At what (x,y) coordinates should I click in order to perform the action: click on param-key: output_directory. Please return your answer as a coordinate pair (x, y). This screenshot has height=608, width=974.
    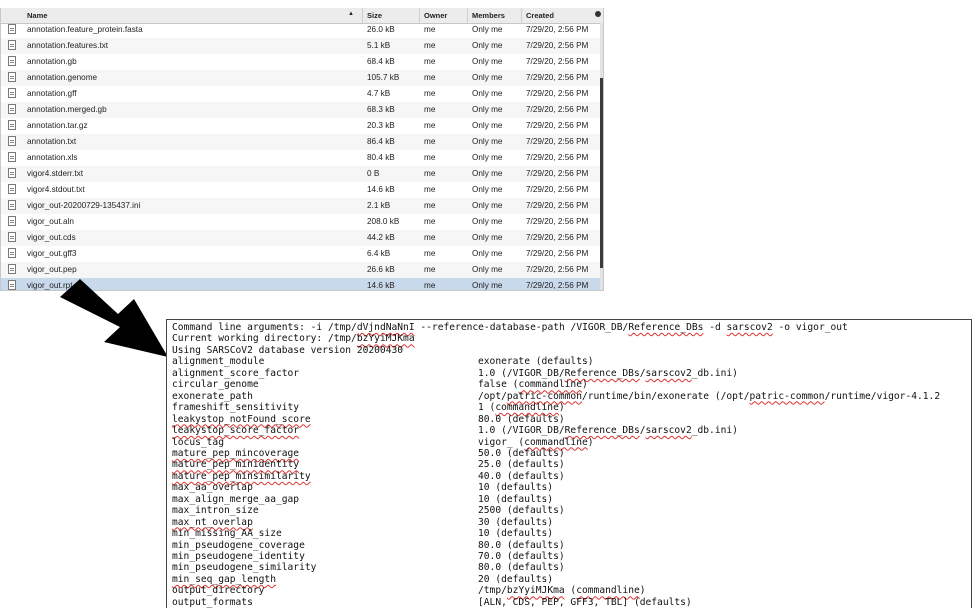
    Looking at the image, I should click on (218, 591).